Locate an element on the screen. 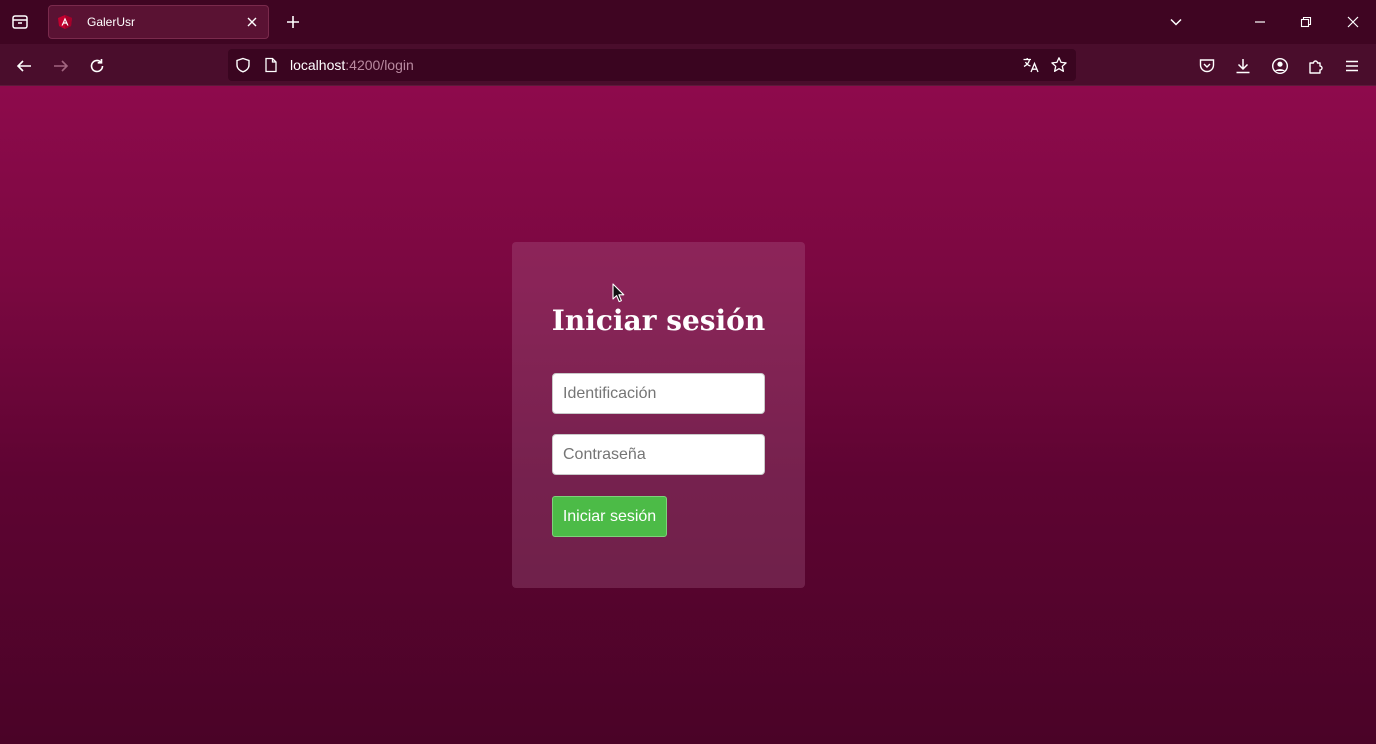 The height and width of the screenshot is (744, 1376). extensions-icon is located at coordinates (1316, 66).